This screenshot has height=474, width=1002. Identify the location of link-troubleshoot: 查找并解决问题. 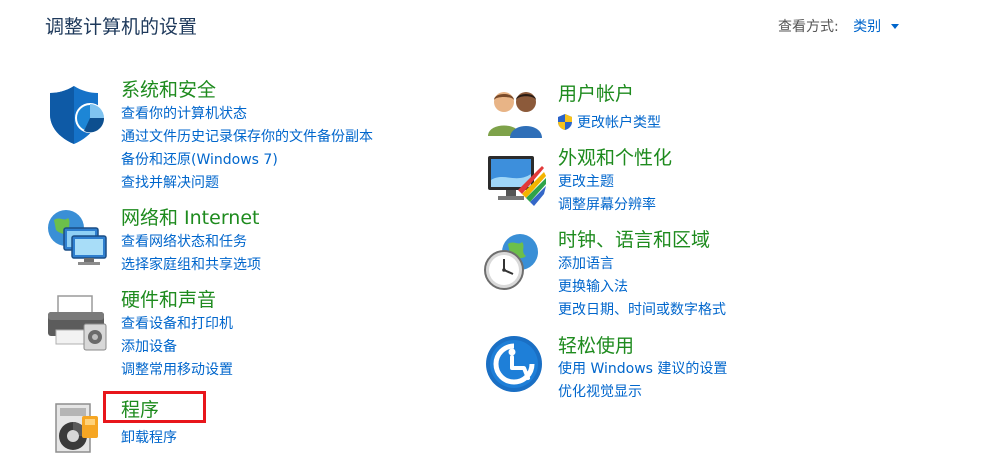
(170, 183).